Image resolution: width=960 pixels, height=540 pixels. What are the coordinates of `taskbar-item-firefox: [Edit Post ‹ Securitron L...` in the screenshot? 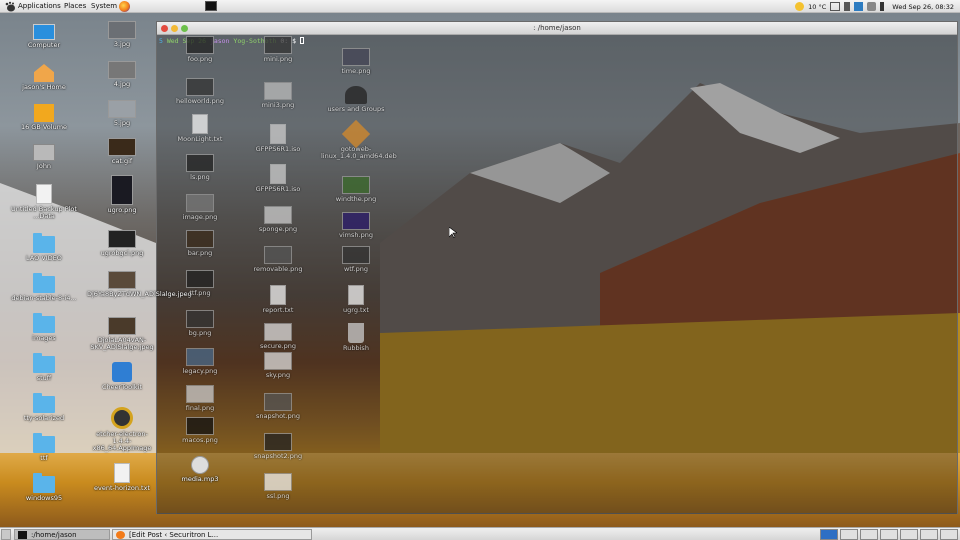 It's located at (212, 534).